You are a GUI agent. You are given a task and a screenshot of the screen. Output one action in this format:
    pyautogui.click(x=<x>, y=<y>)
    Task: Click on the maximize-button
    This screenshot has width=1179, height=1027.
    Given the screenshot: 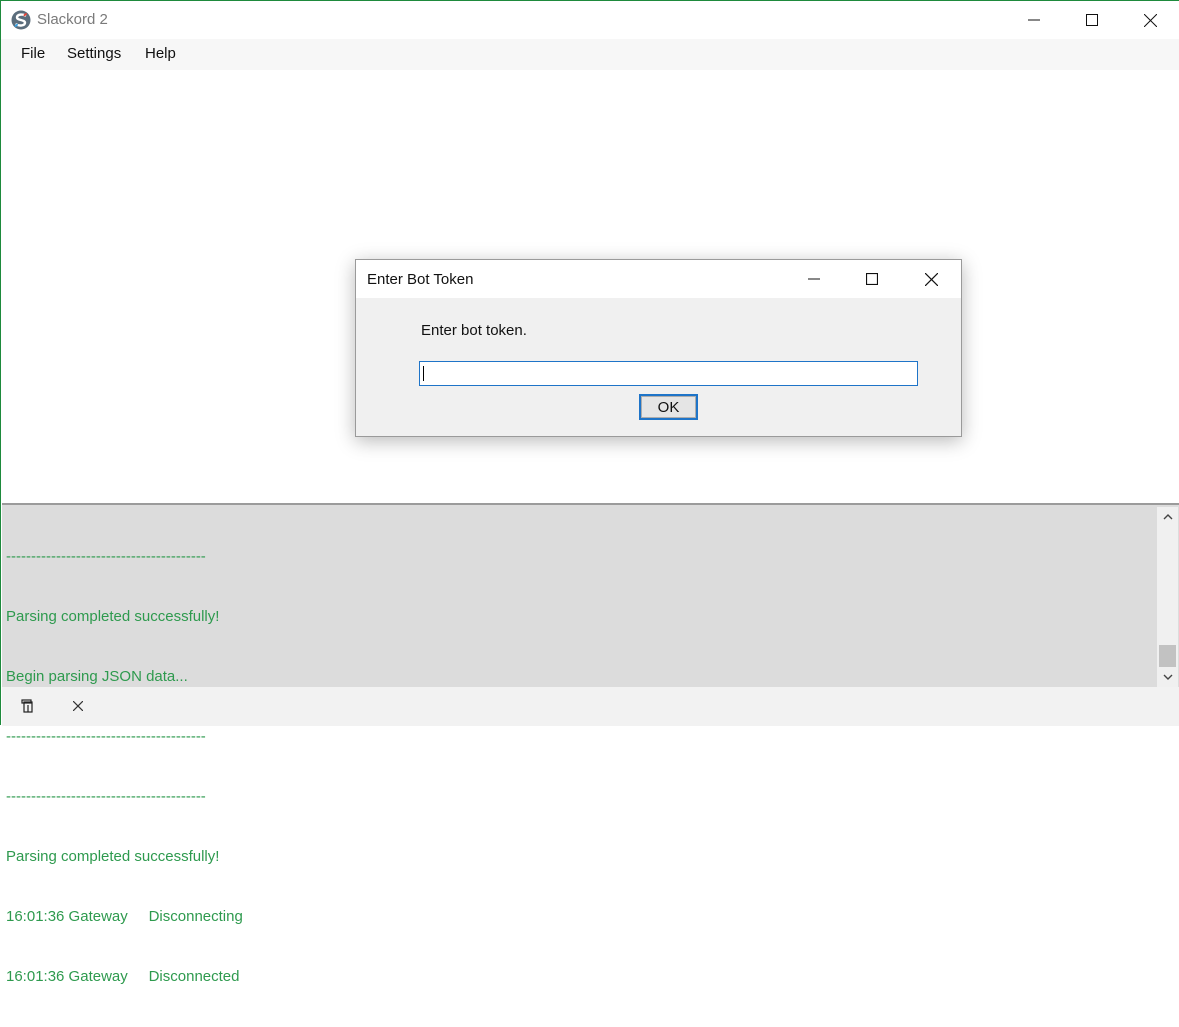 What is the action you would take?
    pyautogui.click(x=1092, y=20)
    